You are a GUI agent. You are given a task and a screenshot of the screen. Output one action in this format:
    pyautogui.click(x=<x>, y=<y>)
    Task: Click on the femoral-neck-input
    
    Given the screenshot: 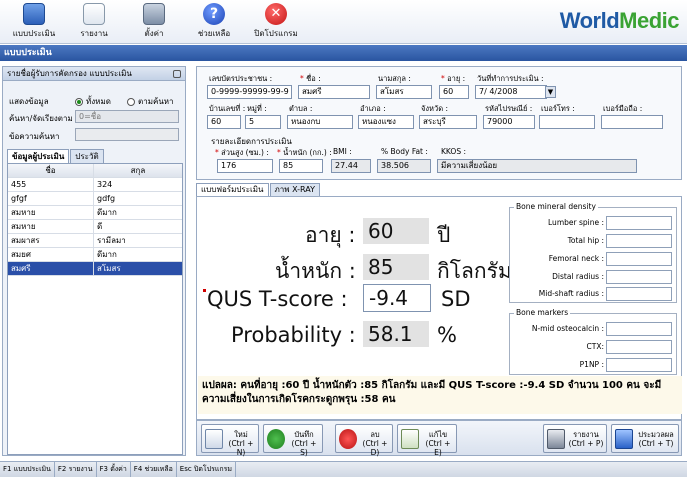 What is the action you would take?
    pyautogui.click(x=639, y=259)
    